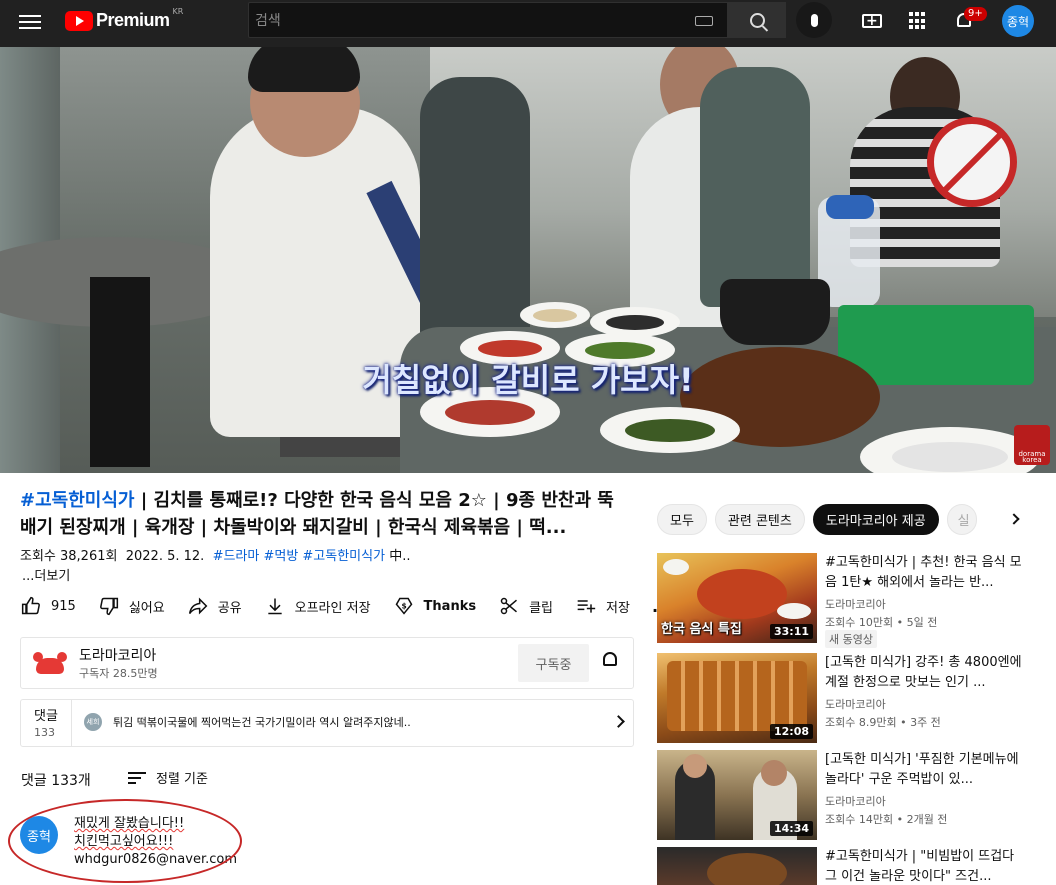 This screenshot has width=1056, height=885. I want to click on video-thumbnail: 14:34, so click(737, 795).